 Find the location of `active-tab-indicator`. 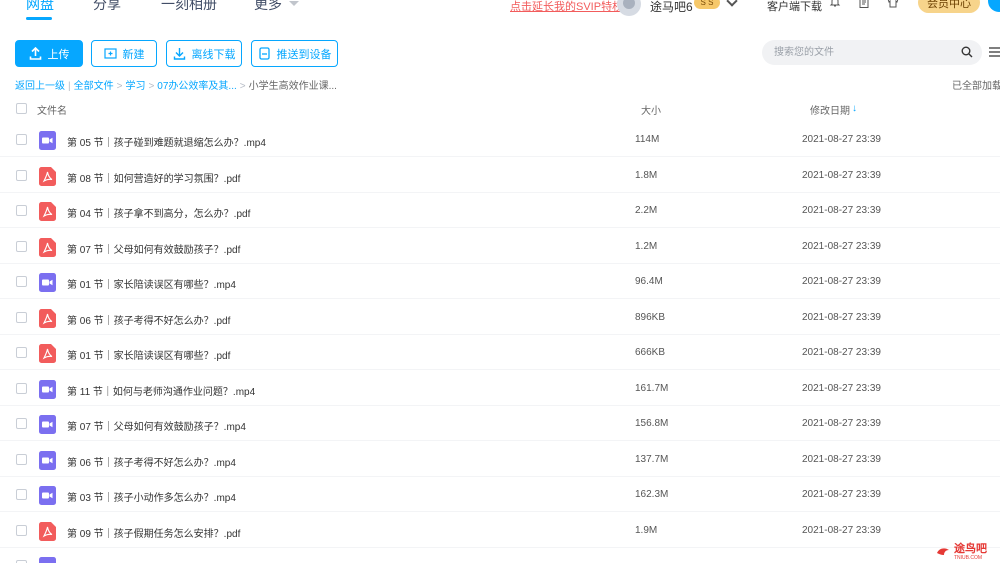

active-tab-indicator is located at coordinates (39, 18).